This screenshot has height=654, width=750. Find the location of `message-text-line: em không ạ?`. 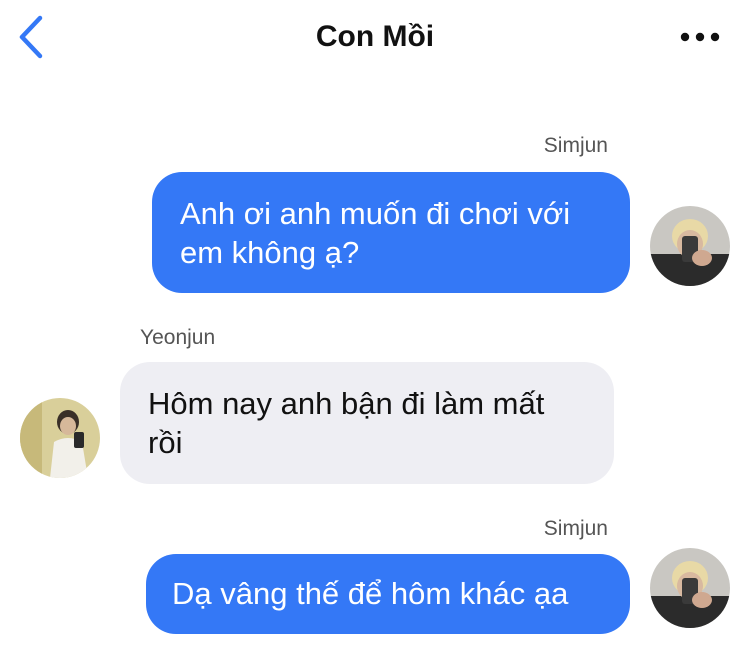

message-text-line: em không ạ? is located at coordinates (270, 252).